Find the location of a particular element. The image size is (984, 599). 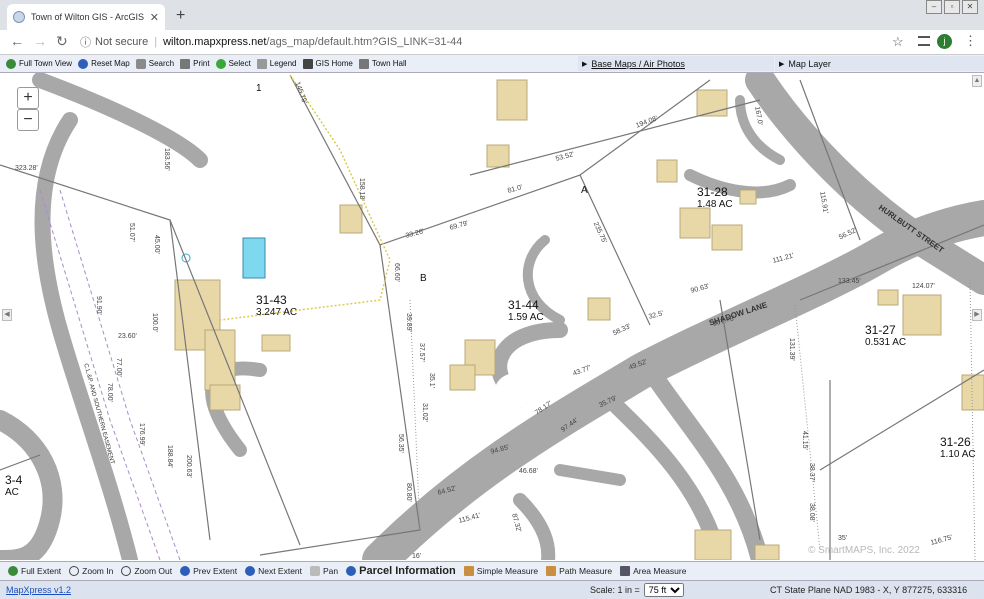

simple-measure-tool: Simple Measure is located at coordinates (500, 571).